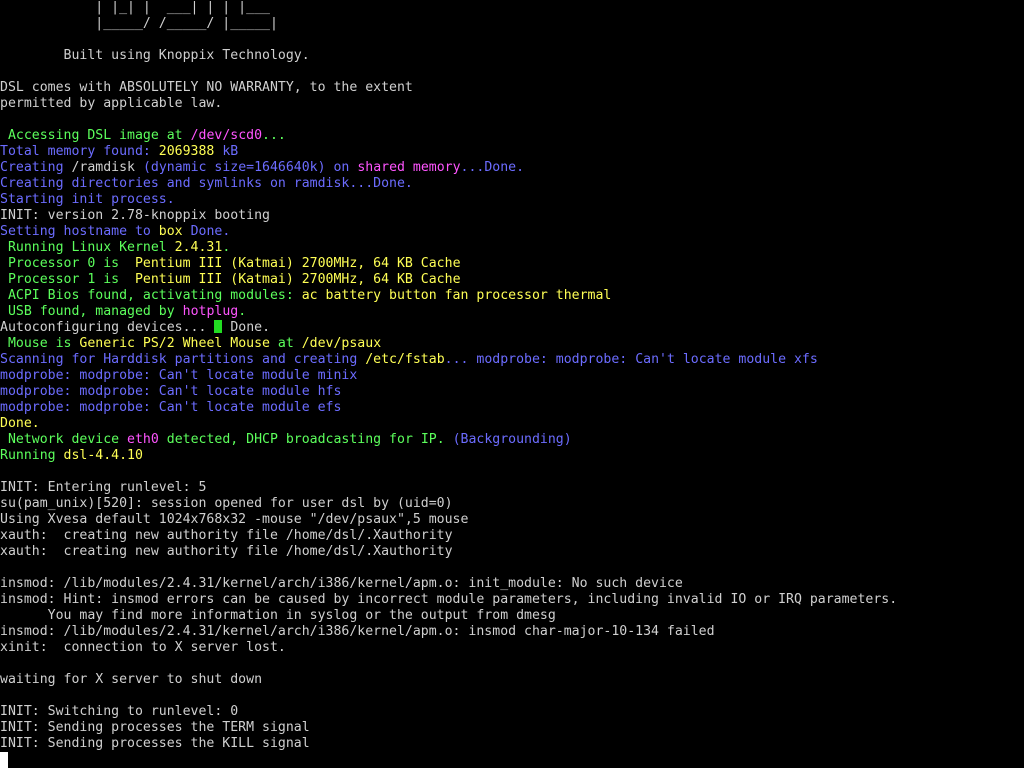 The image size is (1024, 768). I want to click on running-label: Running, so click(32, 455).